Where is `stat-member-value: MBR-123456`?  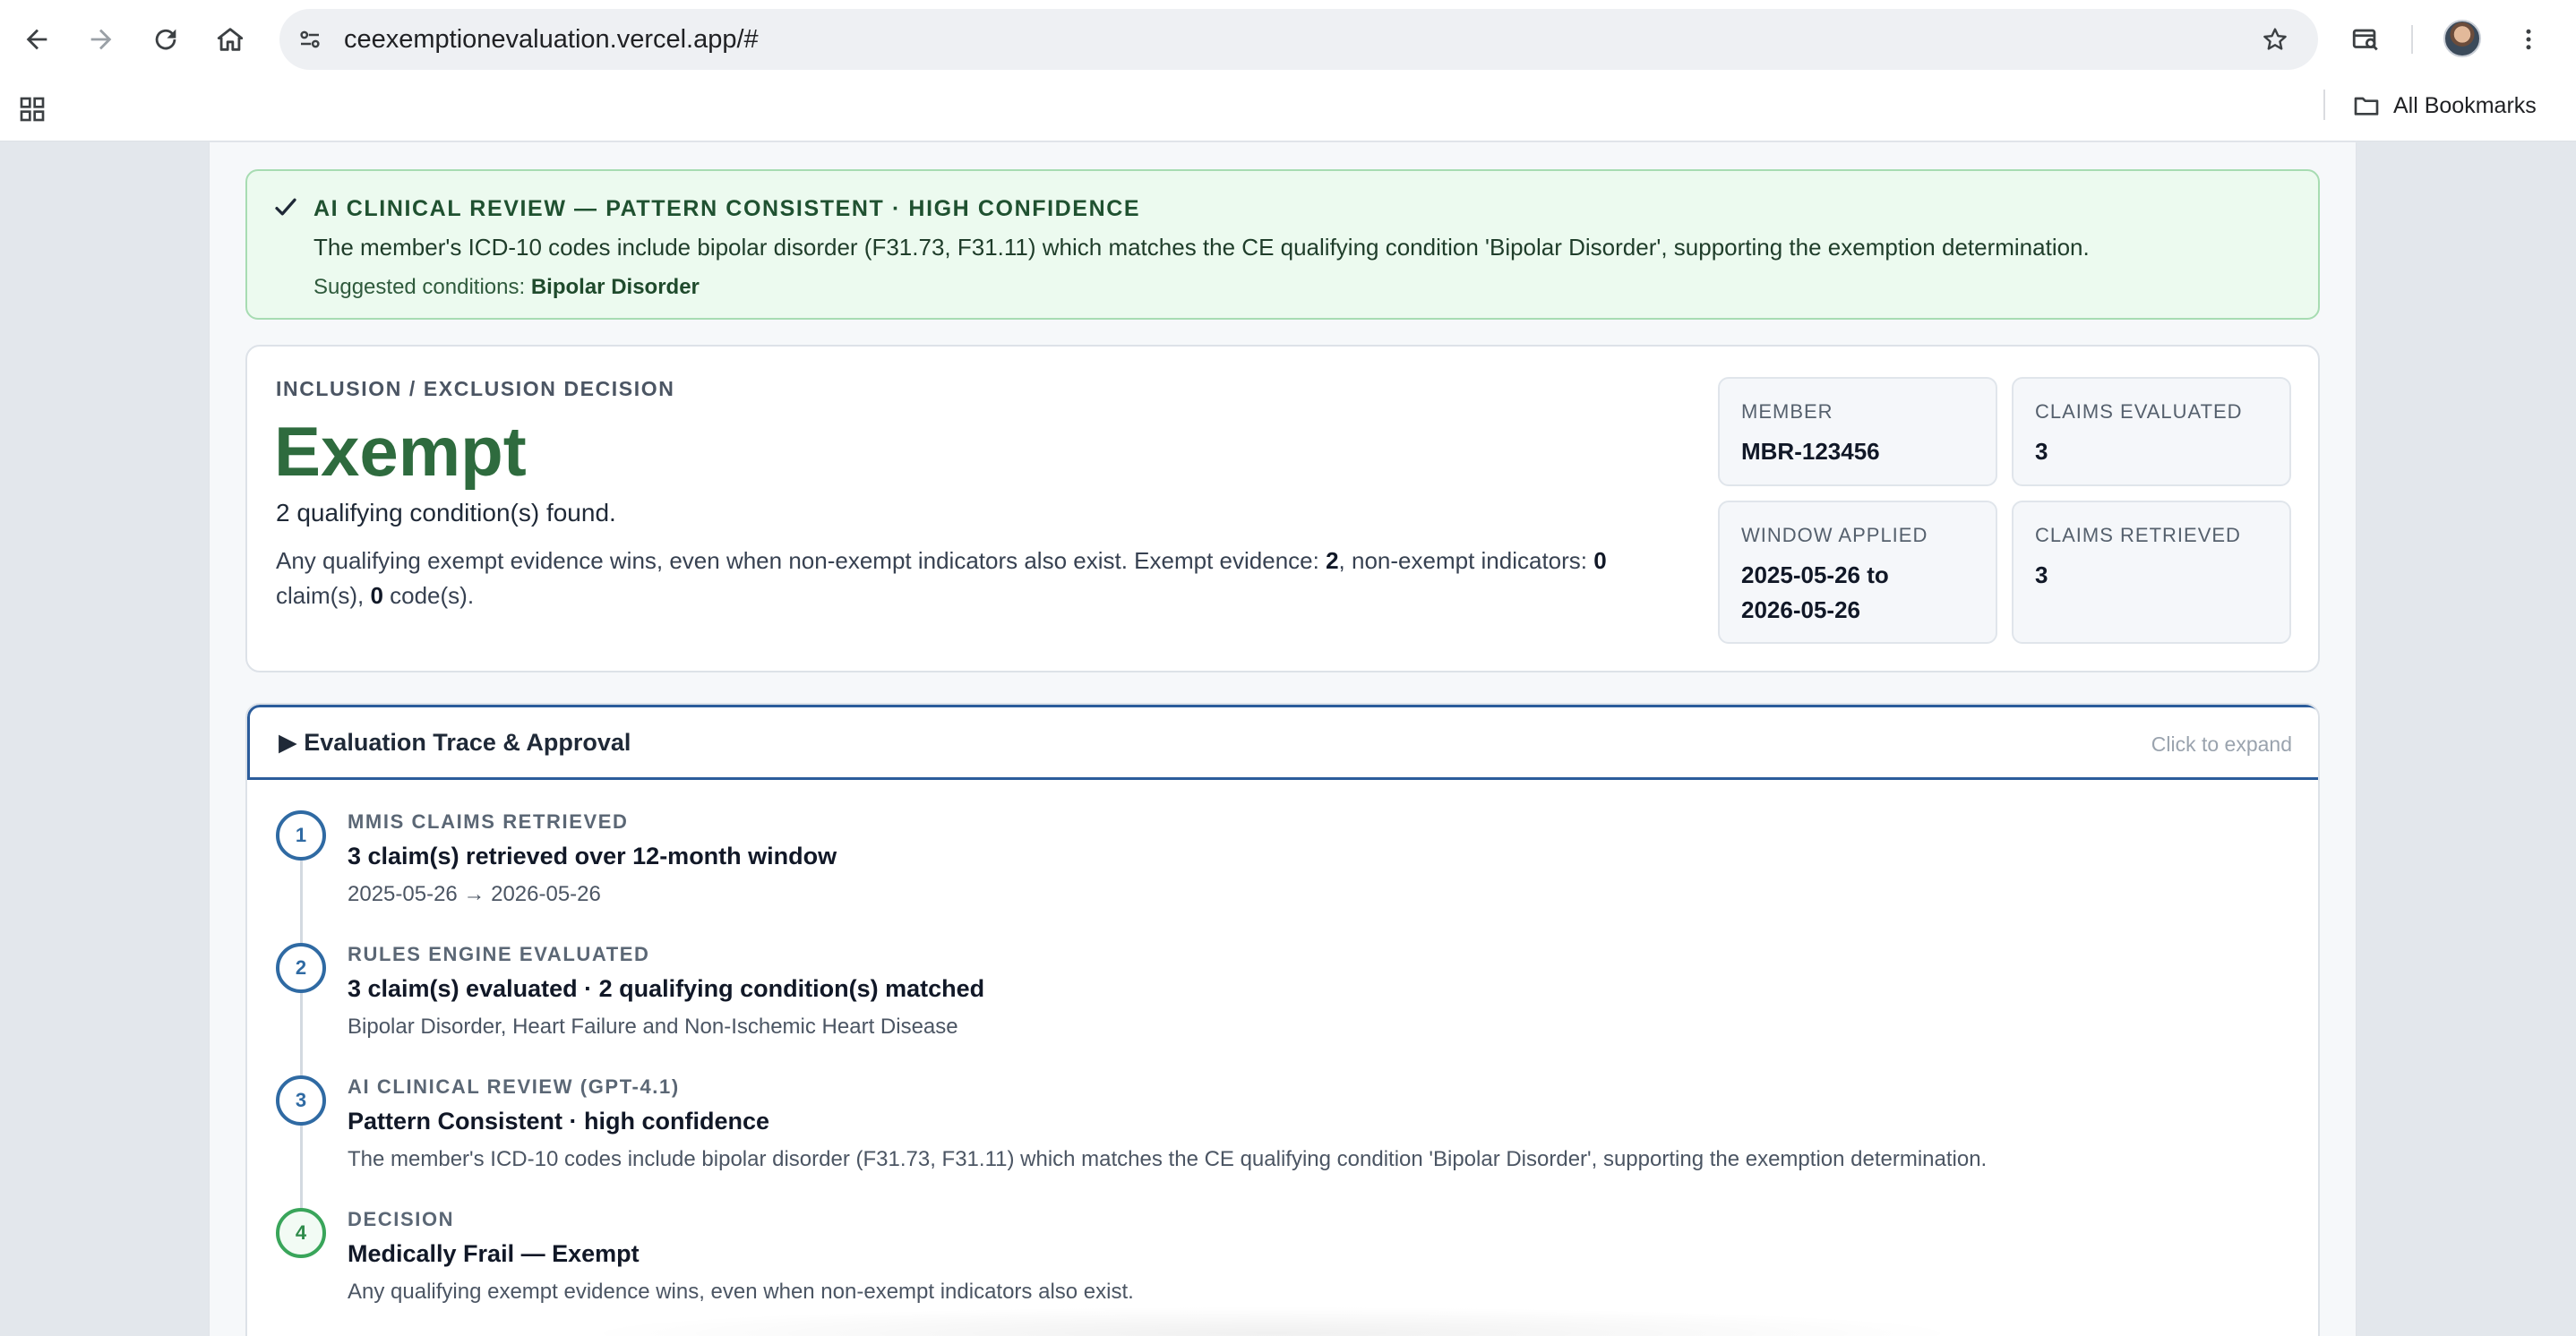
stat-member-value: MBR-123456 is located at coordinates (1810, 452).